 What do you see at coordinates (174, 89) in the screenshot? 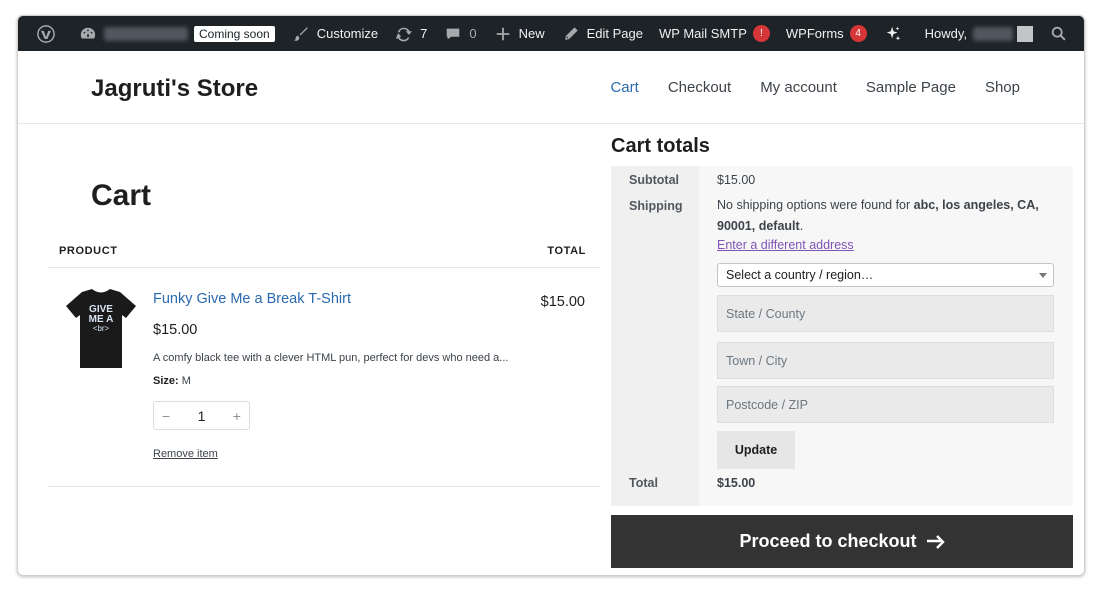
I see `site-title: Jagruti's Store` at bounding box center [174, 89].